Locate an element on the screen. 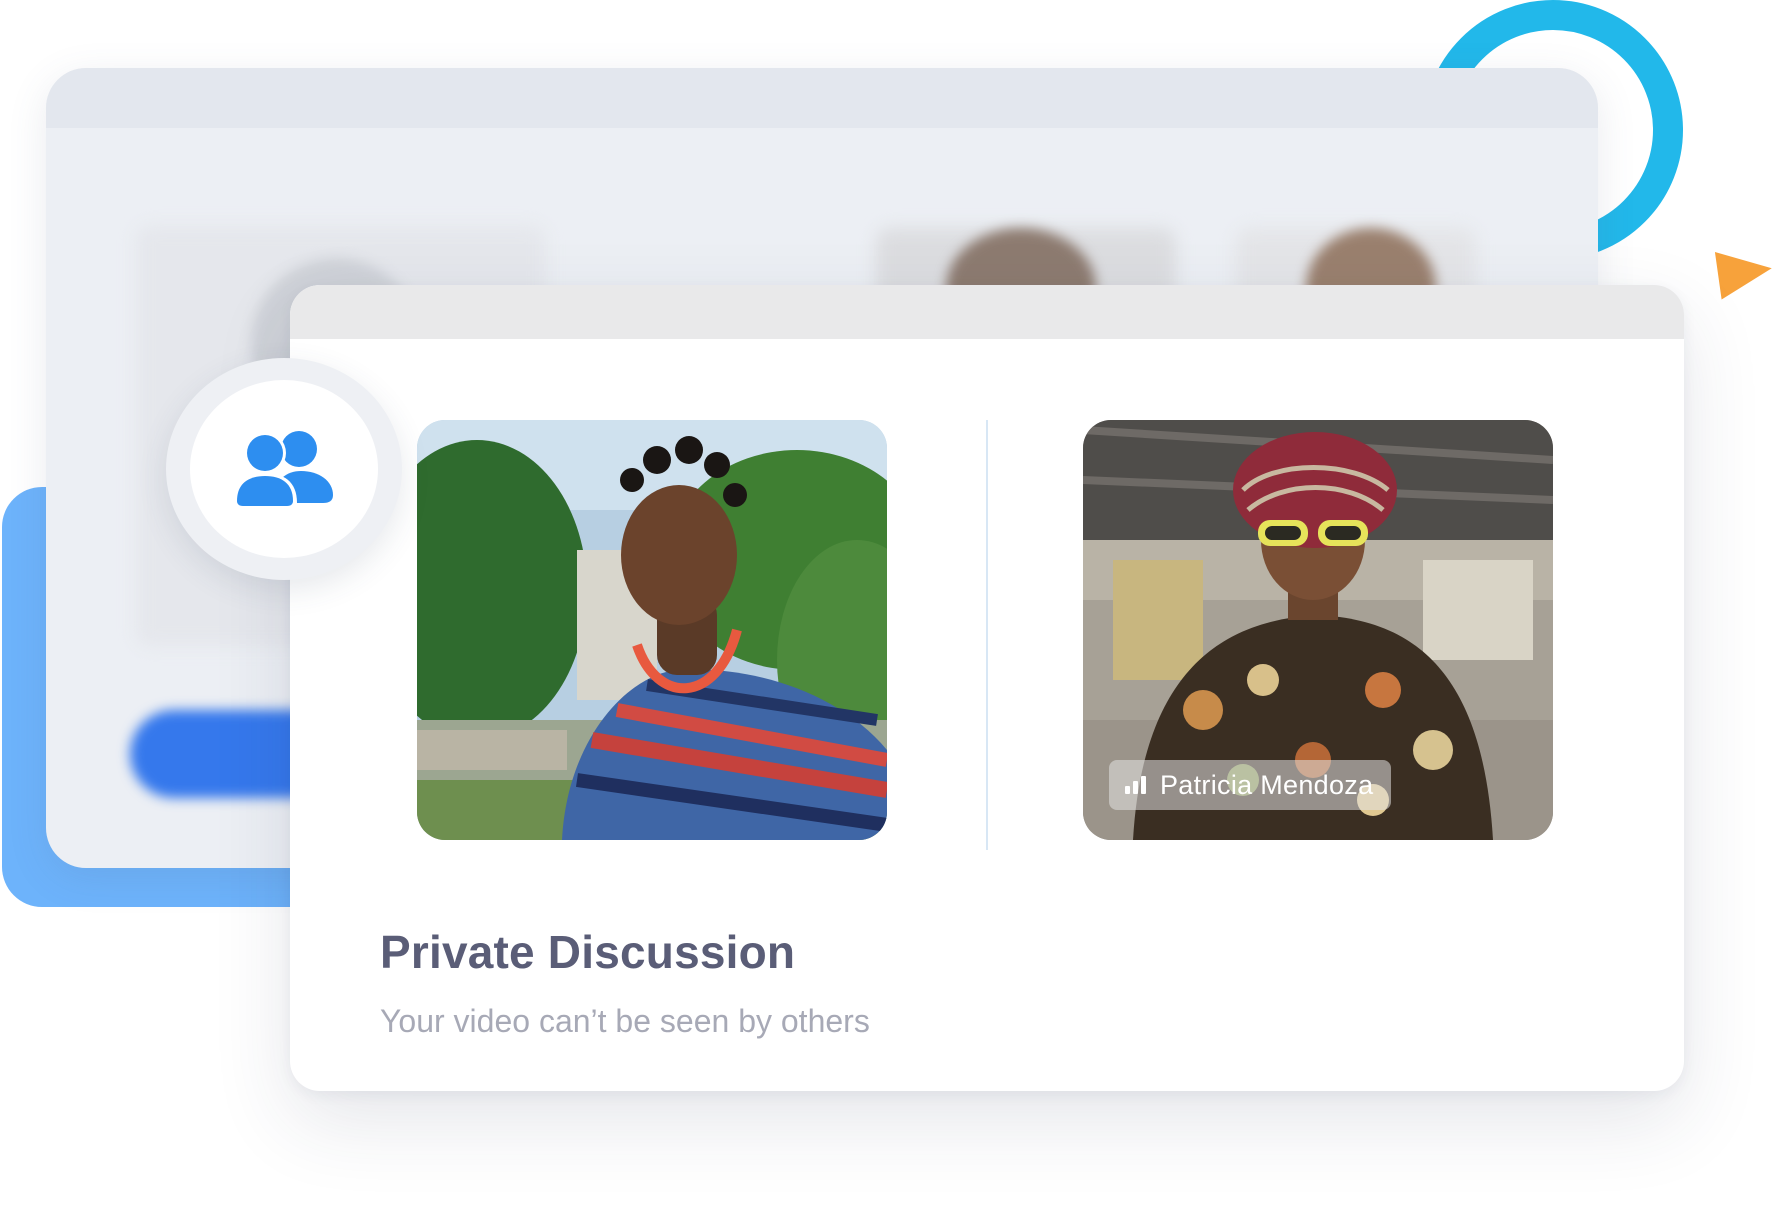 The height and width of the screenshot is (1230, 1780). participant-video-tile: Patricia Mendoza is located at coordinates (1318, 630).